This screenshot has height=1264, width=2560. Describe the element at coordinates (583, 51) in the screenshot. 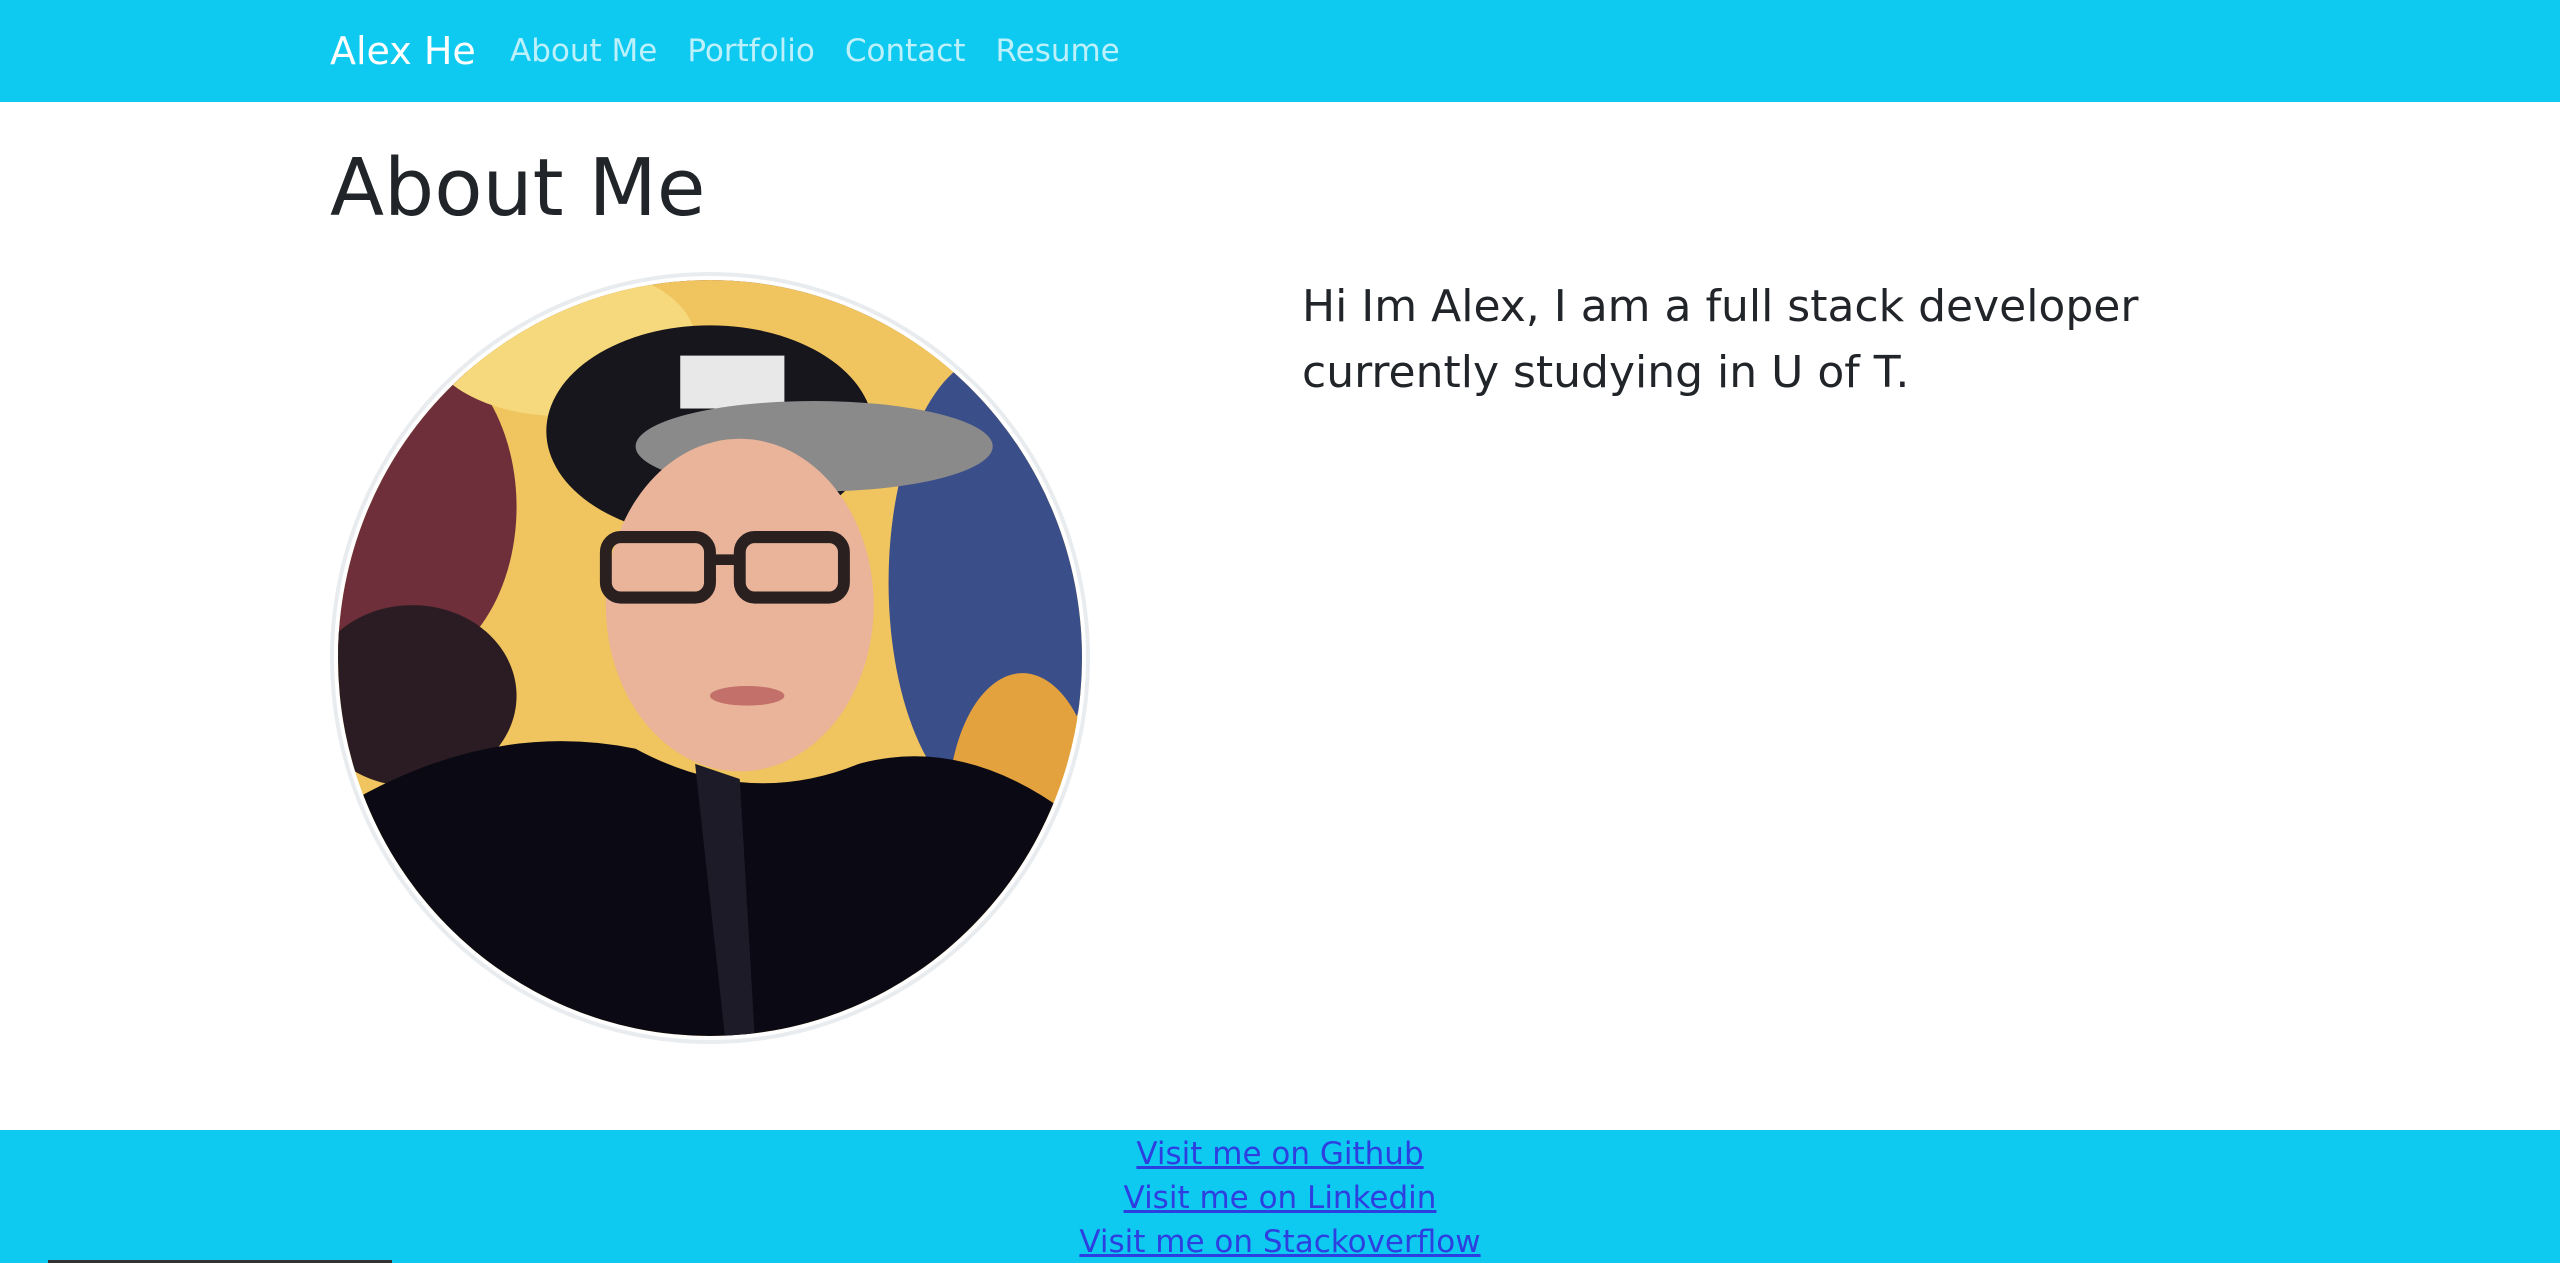

I see `nav-link-about-me: About Me` at that location.